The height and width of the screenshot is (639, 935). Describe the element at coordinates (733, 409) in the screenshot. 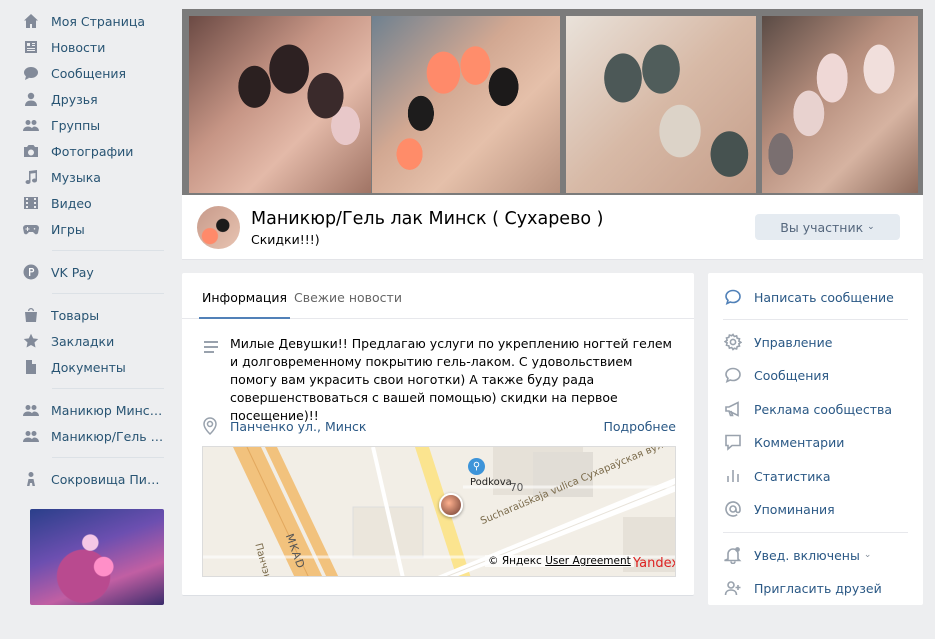

I see `megaphone-icon` at that location.